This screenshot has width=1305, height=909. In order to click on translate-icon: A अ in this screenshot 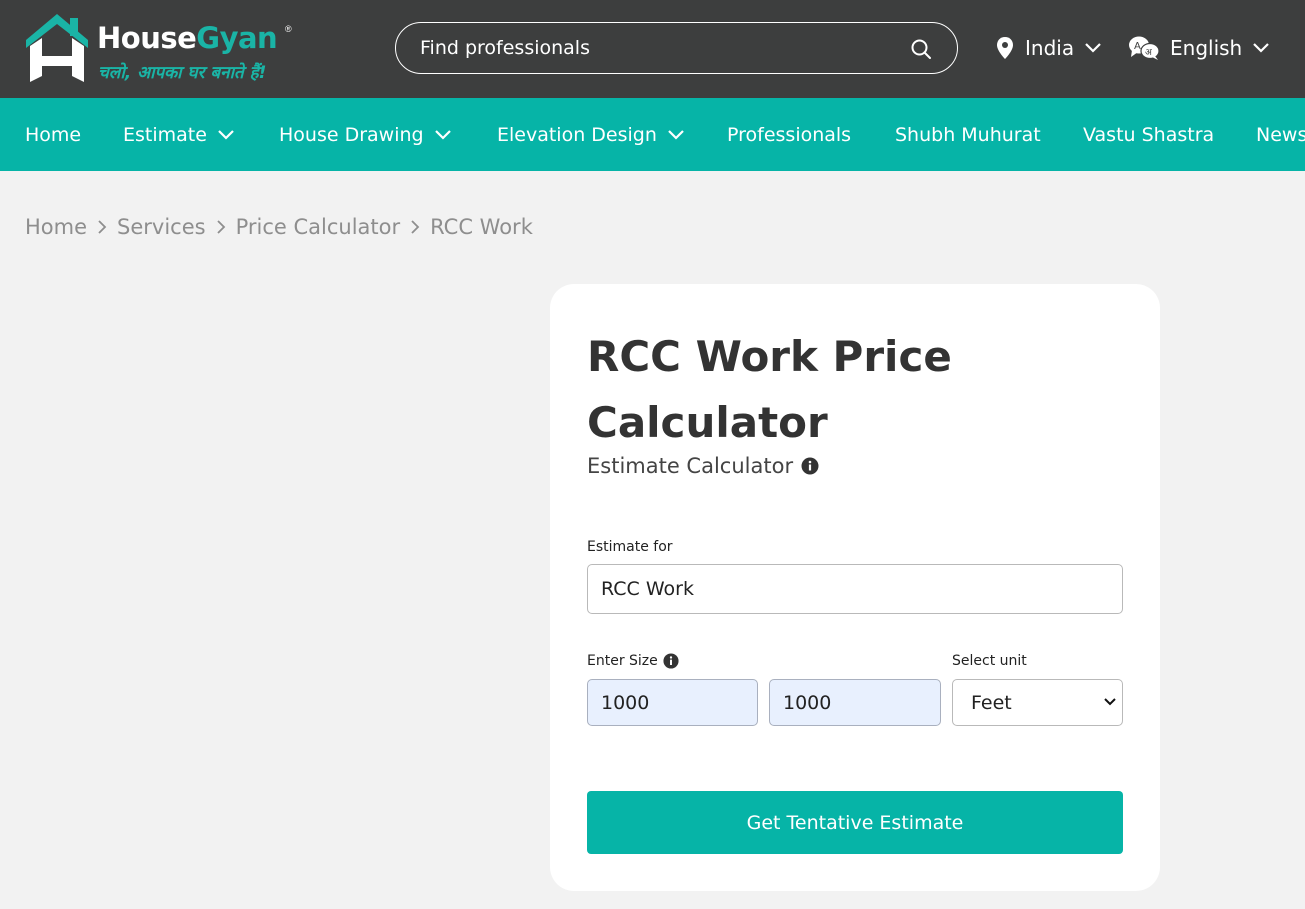, I will do `click(1144, 48)`.